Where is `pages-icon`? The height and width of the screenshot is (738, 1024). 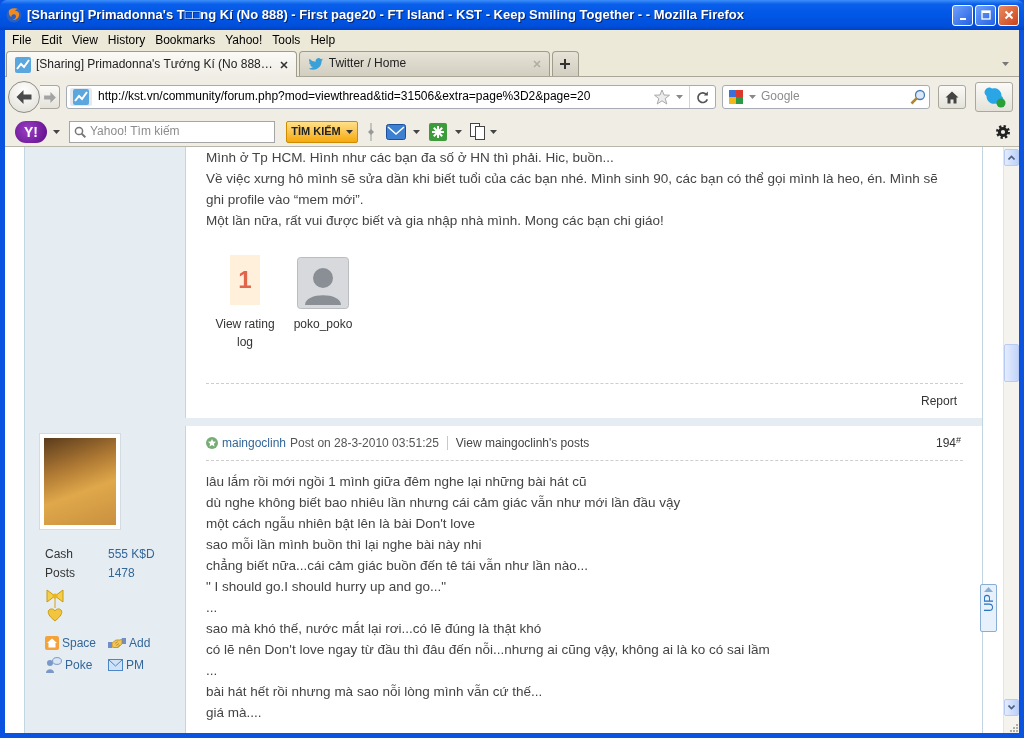 pages-icon is located at coordinates (477, 131).